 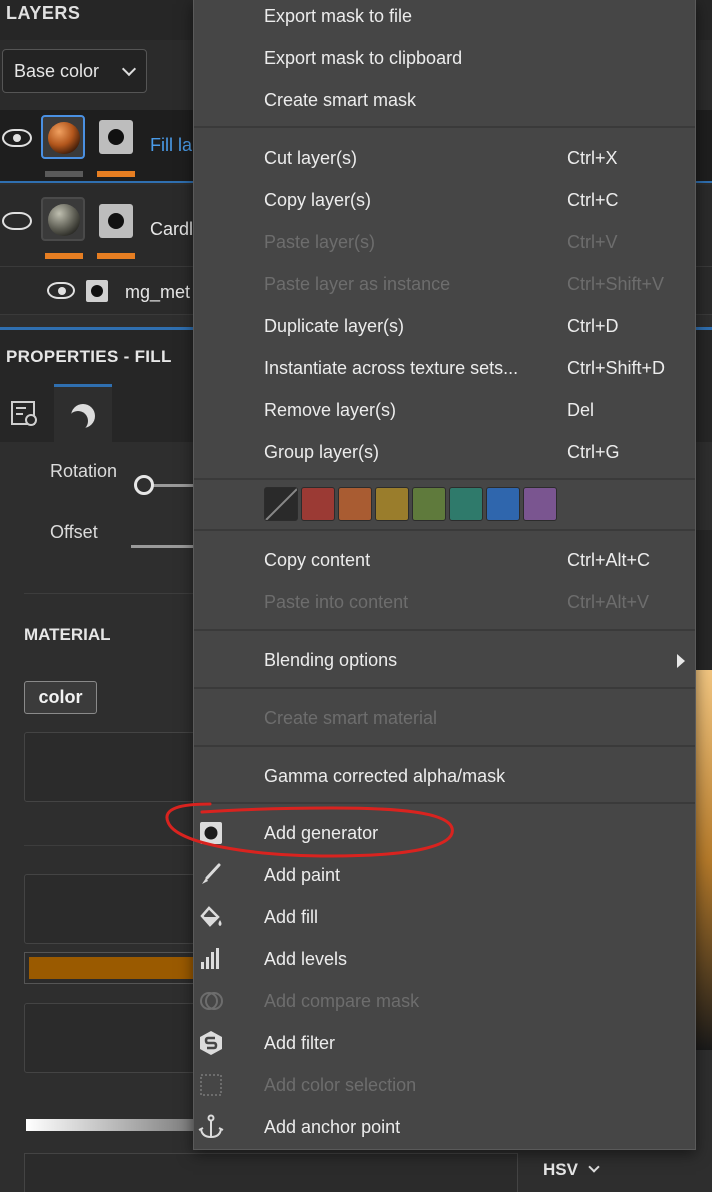 I want to click on menu-item-label: Blending options, so click(x=331, y=660).